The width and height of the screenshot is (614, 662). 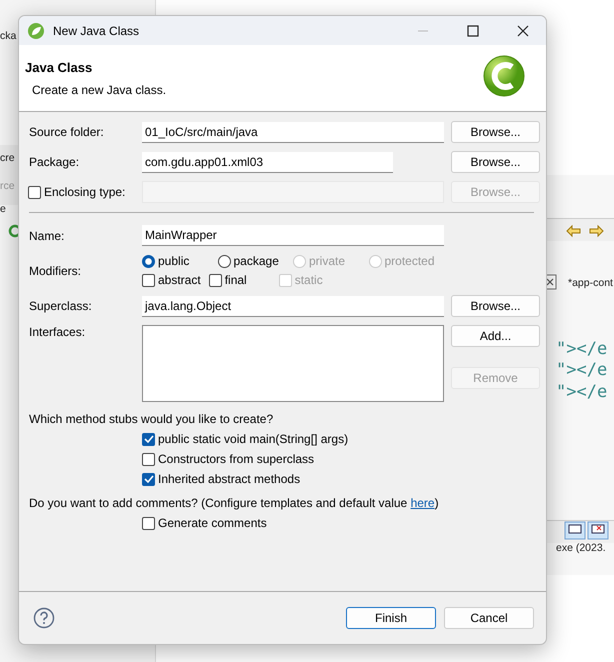 What do you see at coordinates (422, 503) in the screenshot?
I see `here-link: here` at bounding box center [422, 503].